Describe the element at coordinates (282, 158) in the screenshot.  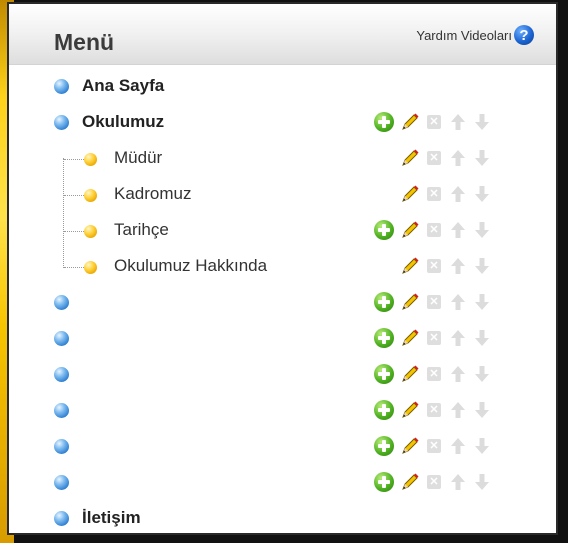
I see `submenu-row: Müdür ✕` at that location.